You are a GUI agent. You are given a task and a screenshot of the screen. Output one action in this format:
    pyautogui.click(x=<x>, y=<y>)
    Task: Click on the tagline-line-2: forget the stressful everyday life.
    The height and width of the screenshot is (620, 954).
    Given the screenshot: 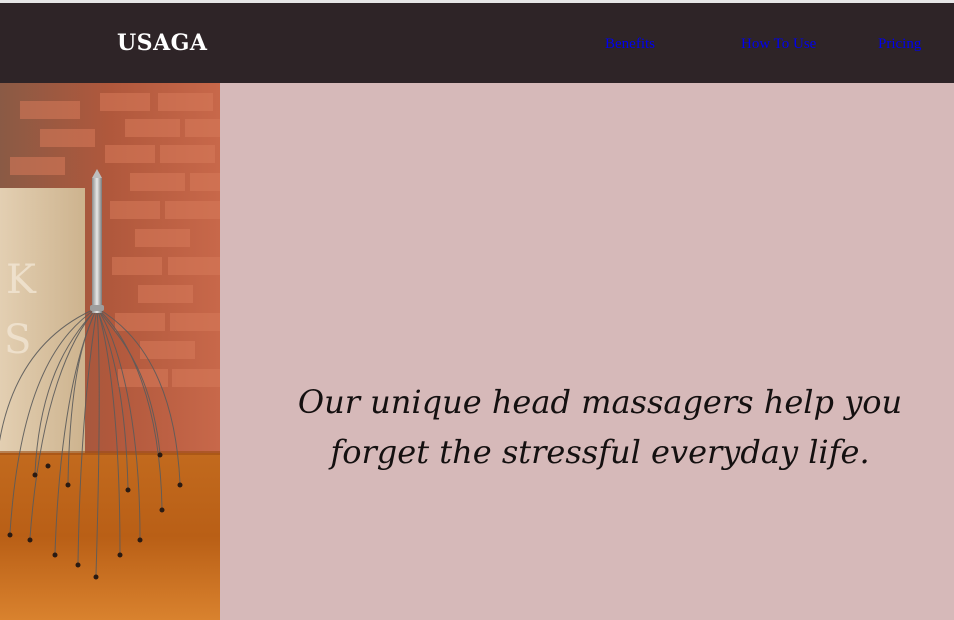 What is the action you would take?
    pyautogui.click(x=600, y=452)
    